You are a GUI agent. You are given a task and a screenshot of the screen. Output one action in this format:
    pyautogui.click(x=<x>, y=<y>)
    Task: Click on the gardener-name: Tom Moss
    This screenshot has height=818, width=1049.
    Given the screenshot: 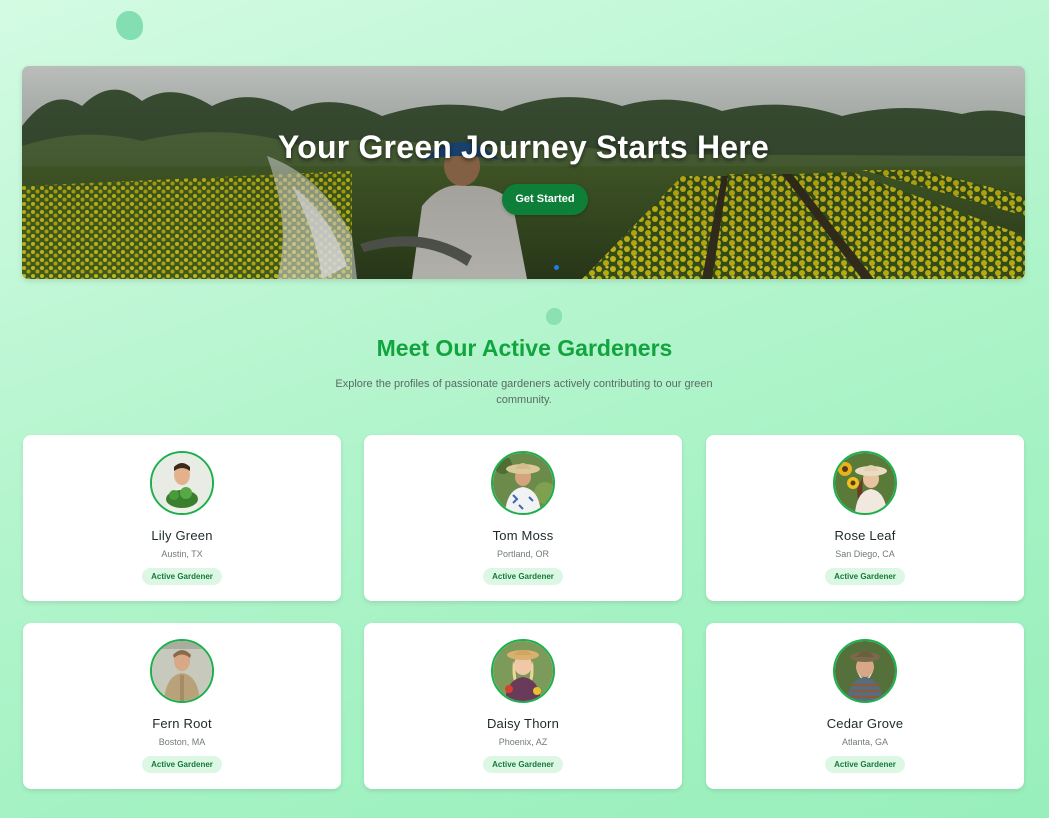 What is the action you would take?
    pyautogui.click(x=523, y=535)
    